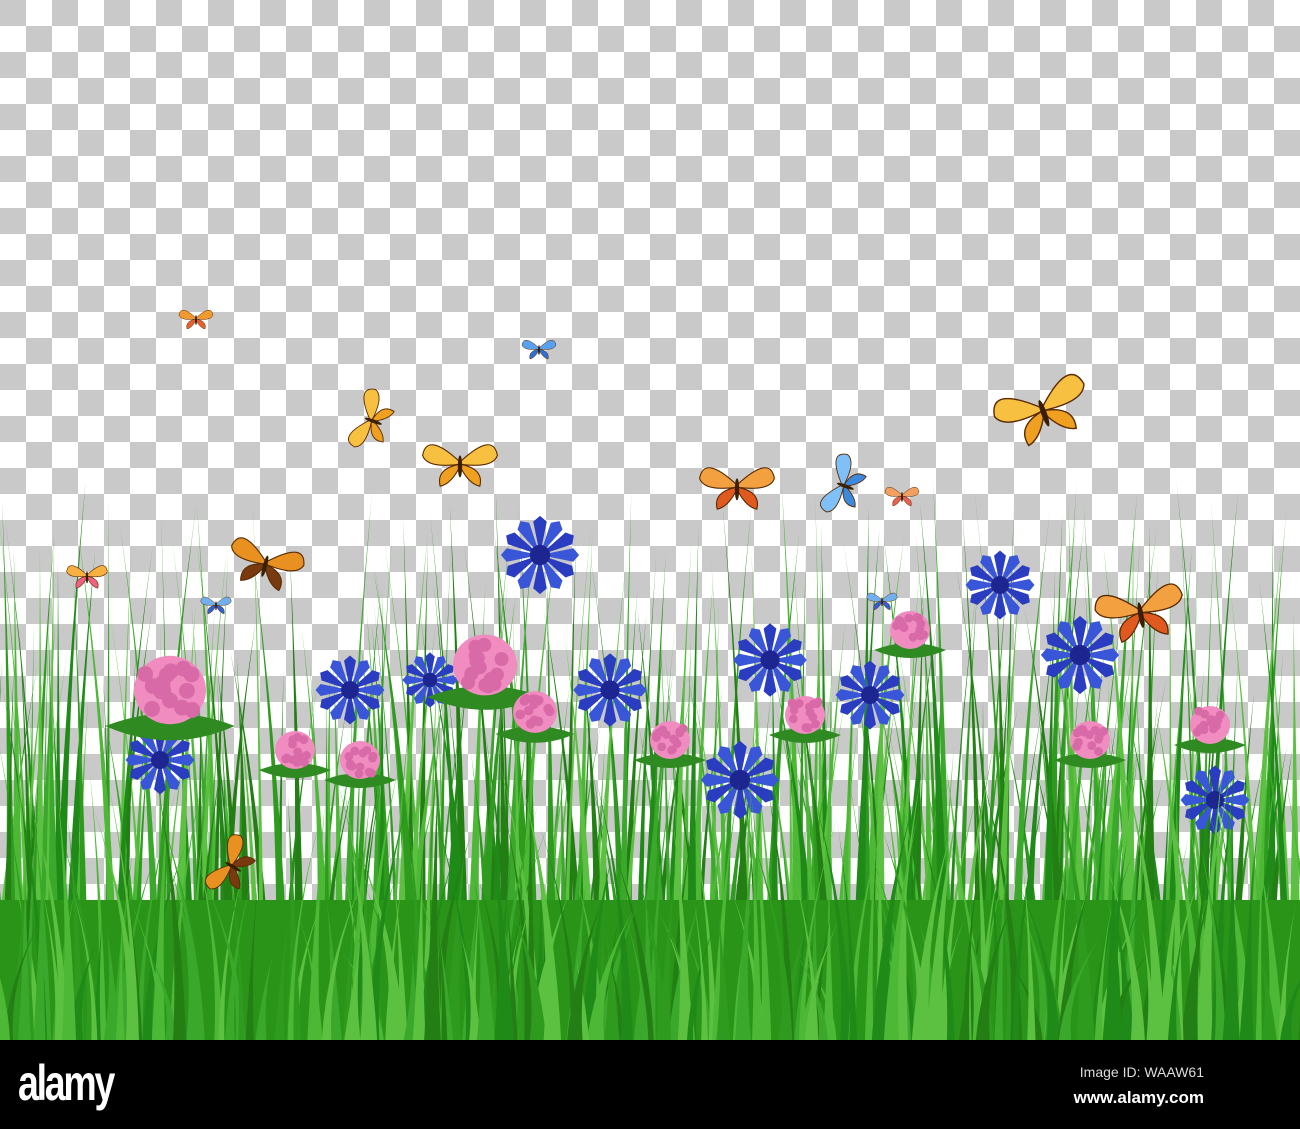  I want to click on website-link: www.alamy.com, so click(1139, 1098).